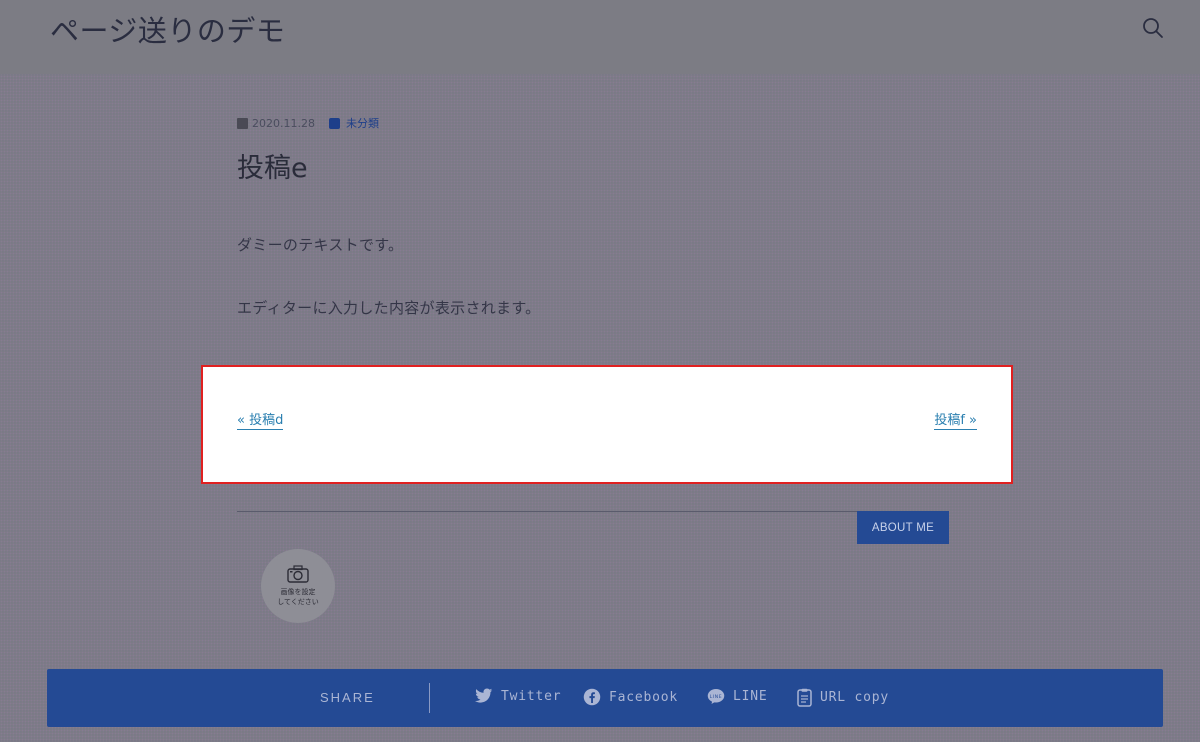 The height and width of the screenshot is (742, 1200). I want to click on camera-icon, so click(298, 574).